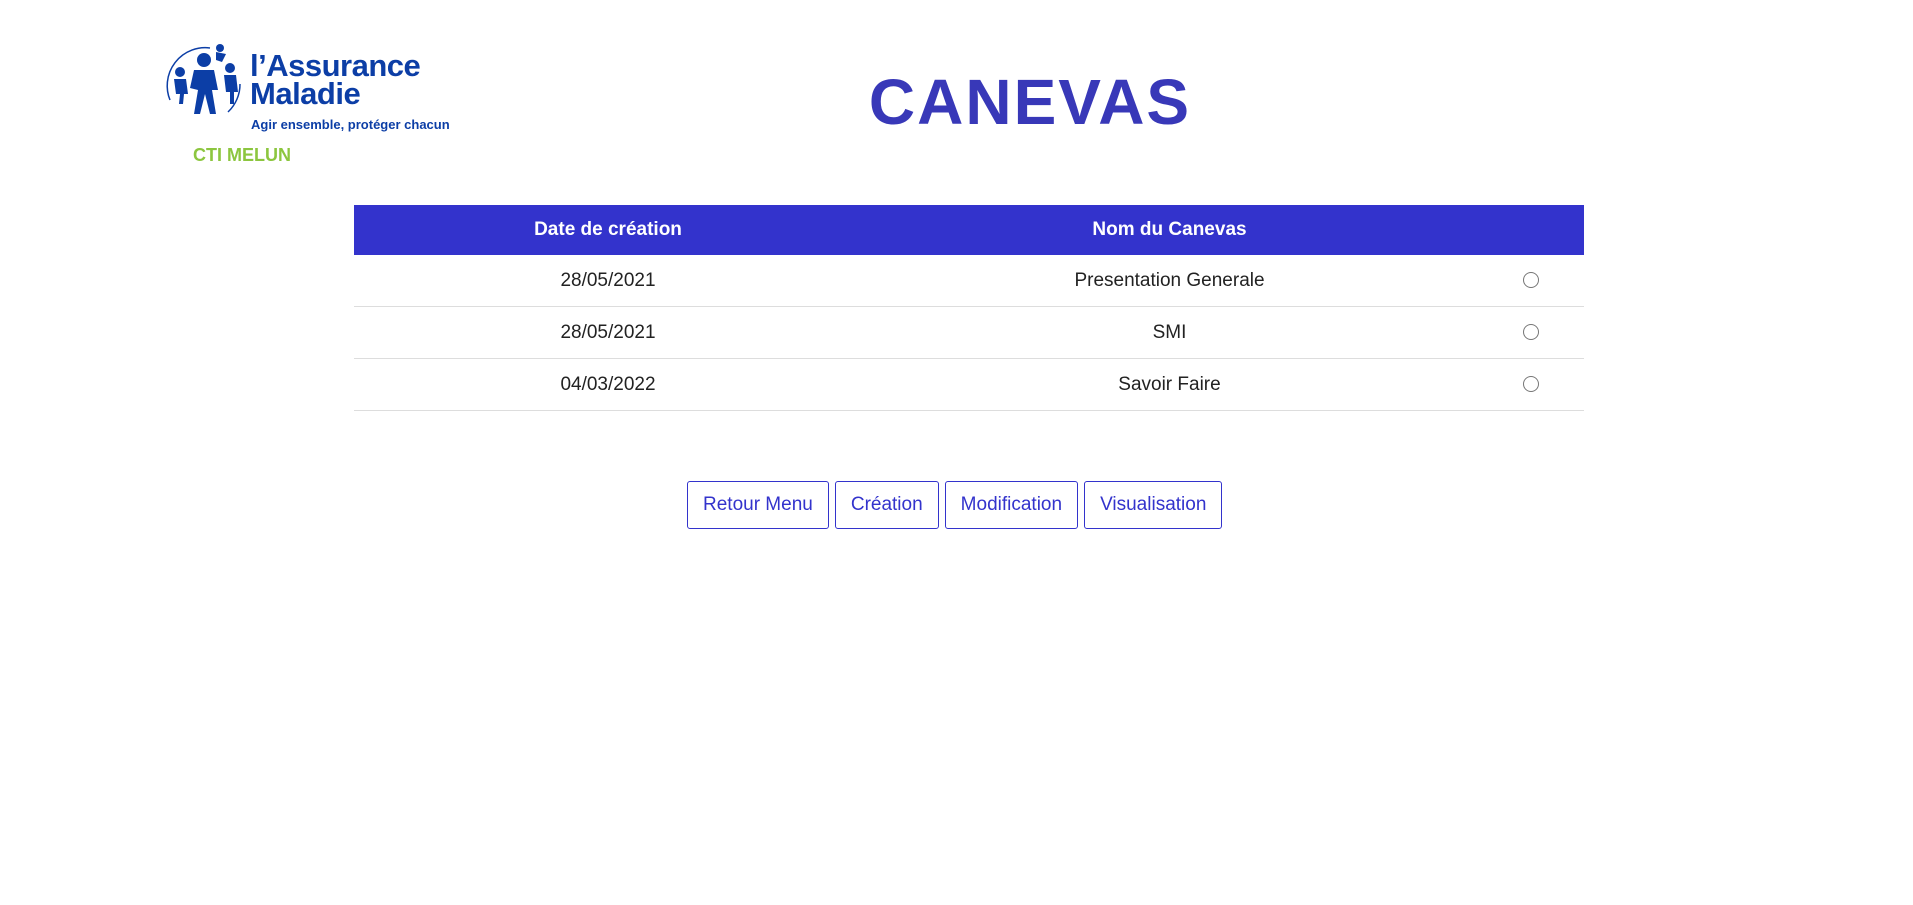  Describe the element at coordinates (1153, 505) in the screenshot. I see `view-button: Visualisation` at that location.